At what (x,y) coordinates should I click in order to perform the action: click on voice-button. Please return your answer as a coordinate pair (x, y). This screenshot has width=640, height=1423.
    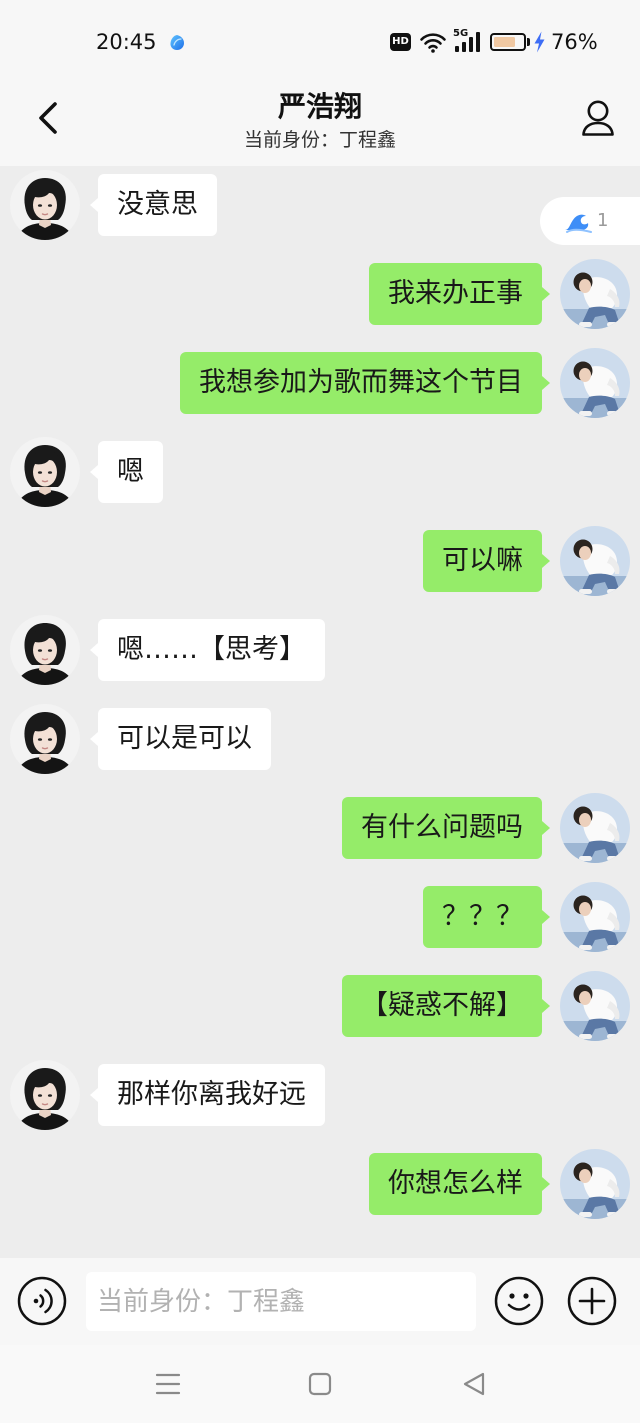
    Looking at the image, I should click on (42, 1301).